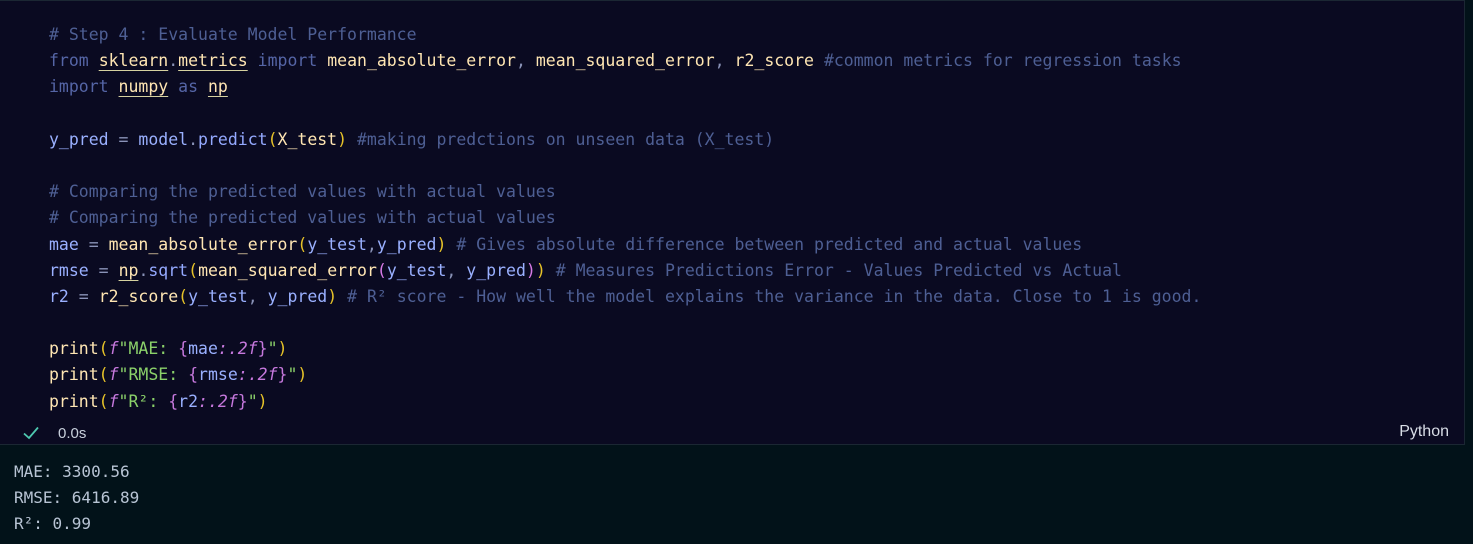 This screenshot has height=544, width=1473. I want to click on code-line: print(f"R²: {r2:.2f}"), so click(625, 402).